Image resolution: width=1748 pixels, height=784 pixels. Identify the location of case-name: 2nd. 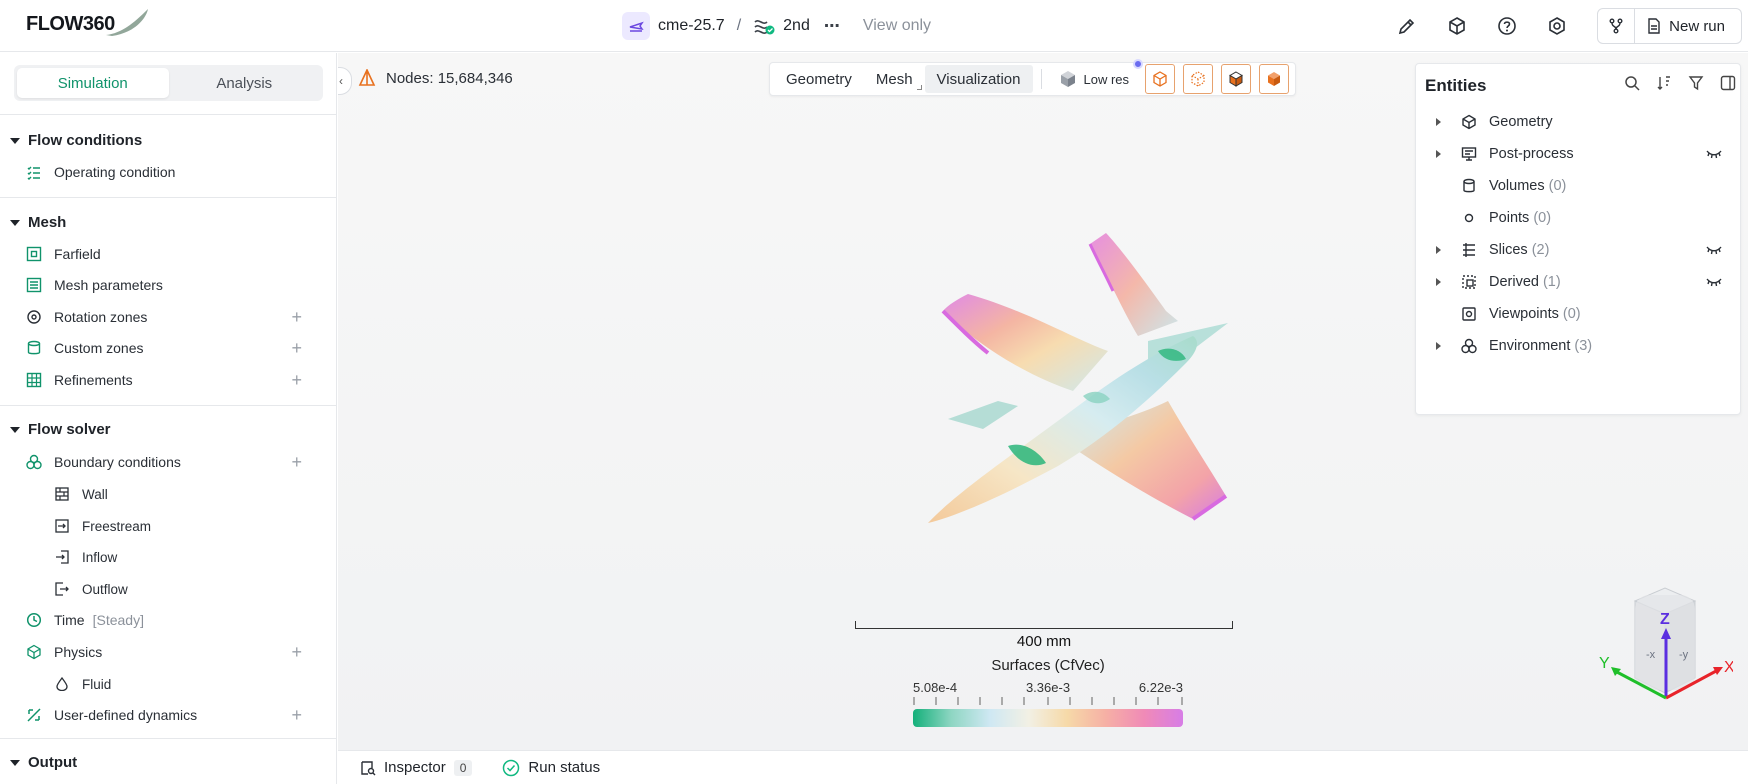
(796, 26).